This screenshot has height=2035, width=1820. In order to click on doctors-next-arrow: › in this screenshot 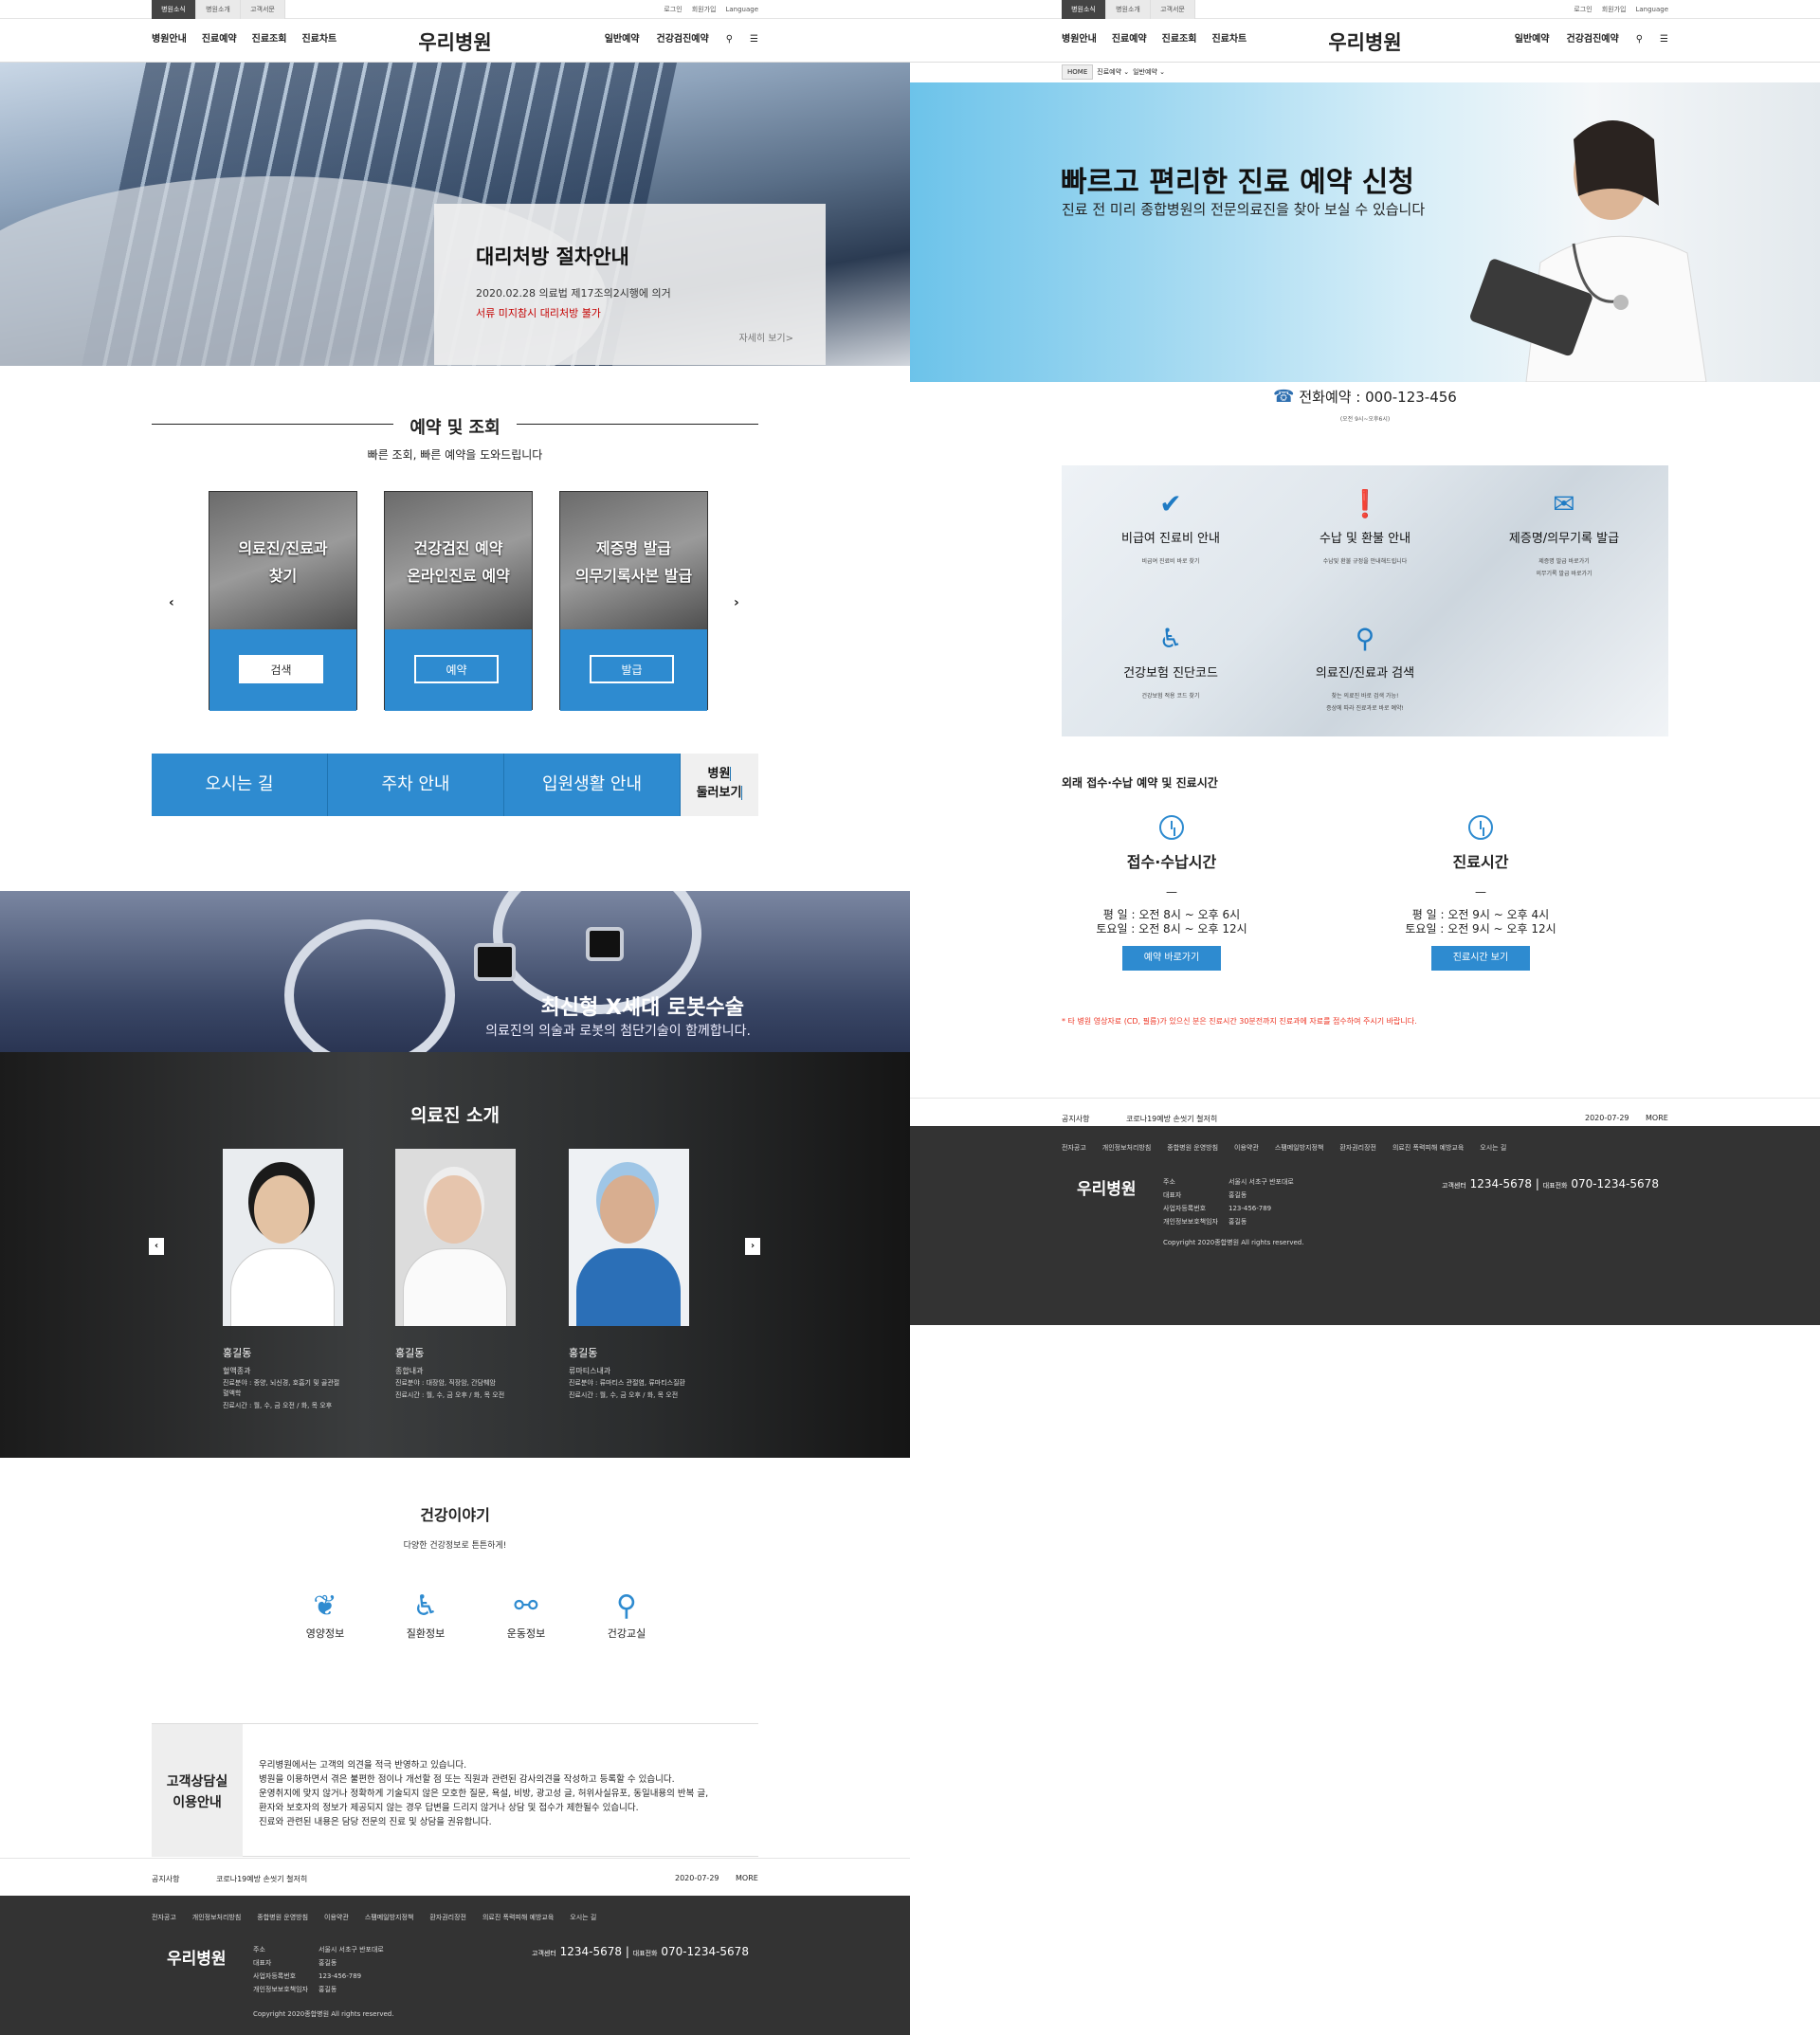, I will do `click(752, 1246)`.